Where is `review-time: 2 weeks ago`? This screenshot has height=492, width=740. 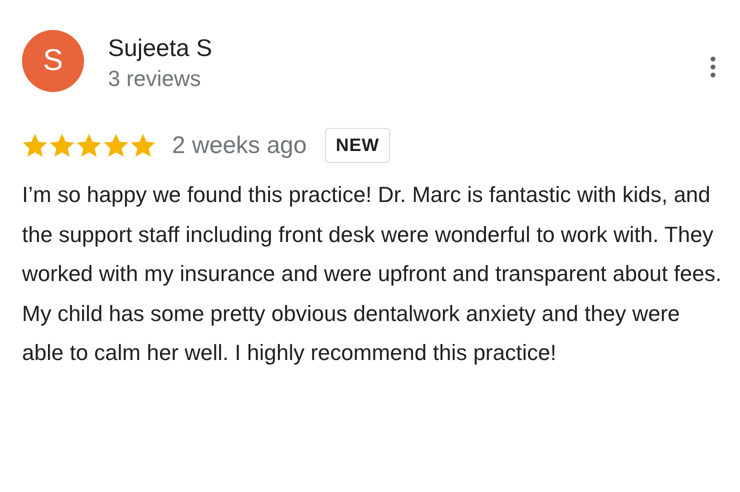 review-time: 2 weeks ago is located at coordinates (239, 146).